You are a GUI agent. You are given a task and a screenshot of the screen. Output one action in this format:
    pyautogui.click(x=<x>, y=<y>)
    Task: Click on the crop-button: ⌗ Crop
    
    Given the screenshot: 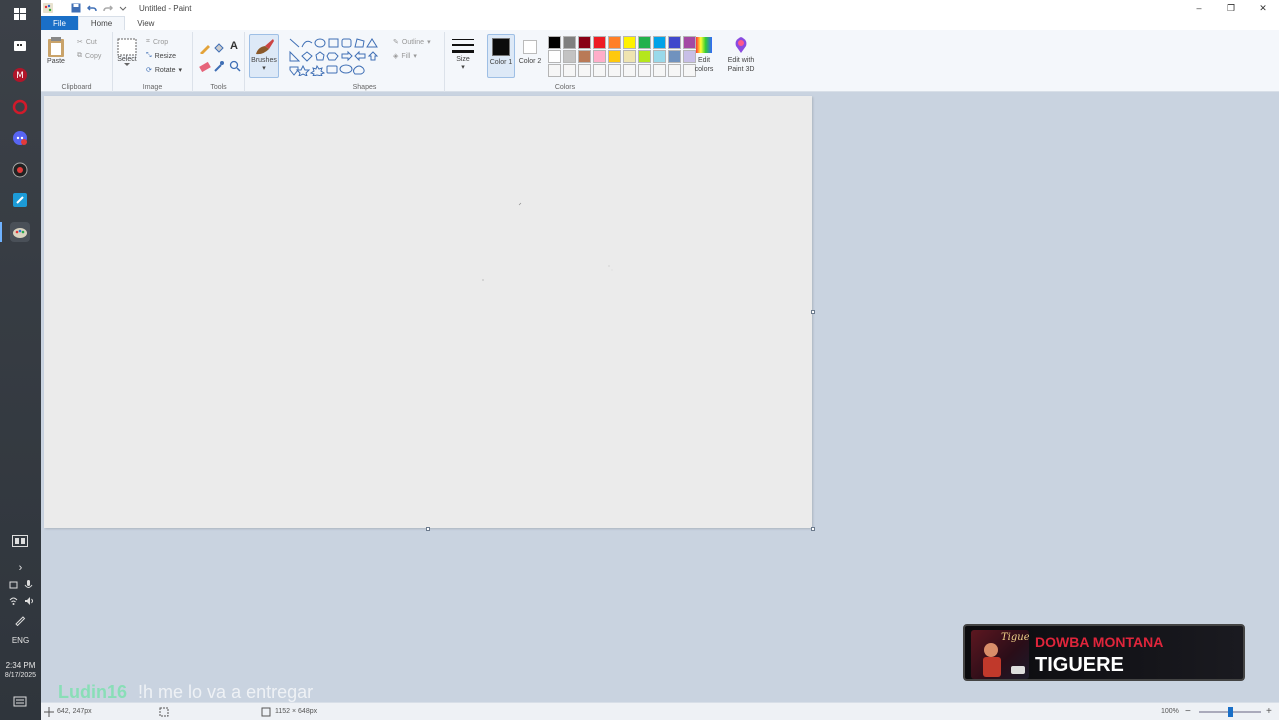 What is the action you would take?
    pyautogui.click(x=157, y=42)
    